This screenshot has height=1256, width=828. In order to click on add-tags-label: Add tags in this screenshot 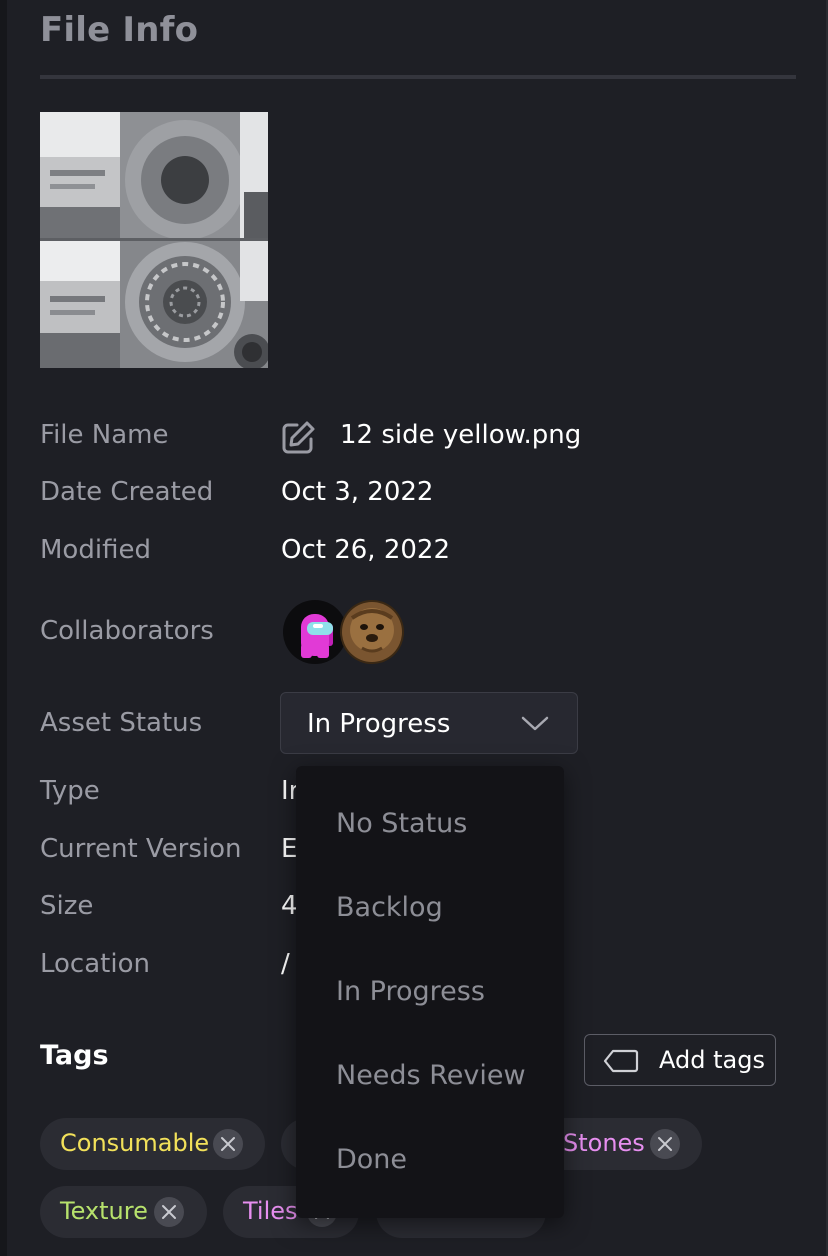, I will do `click(712, 1060)`.